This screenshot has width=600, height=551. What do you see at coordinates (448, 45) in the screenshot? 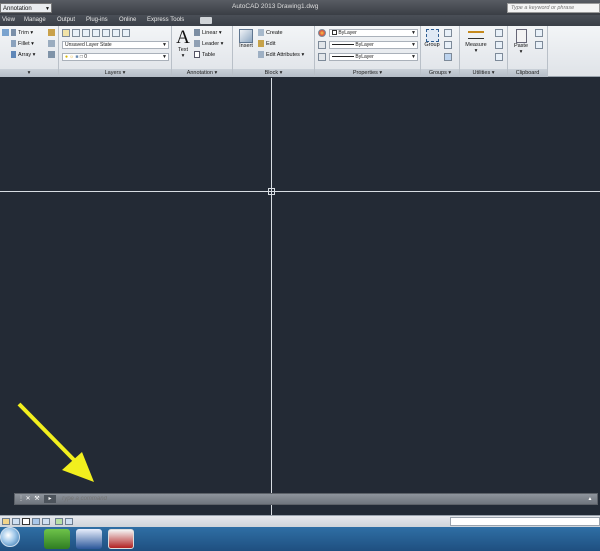
I see `group-edit-icon` at bounding box center [448, 45].